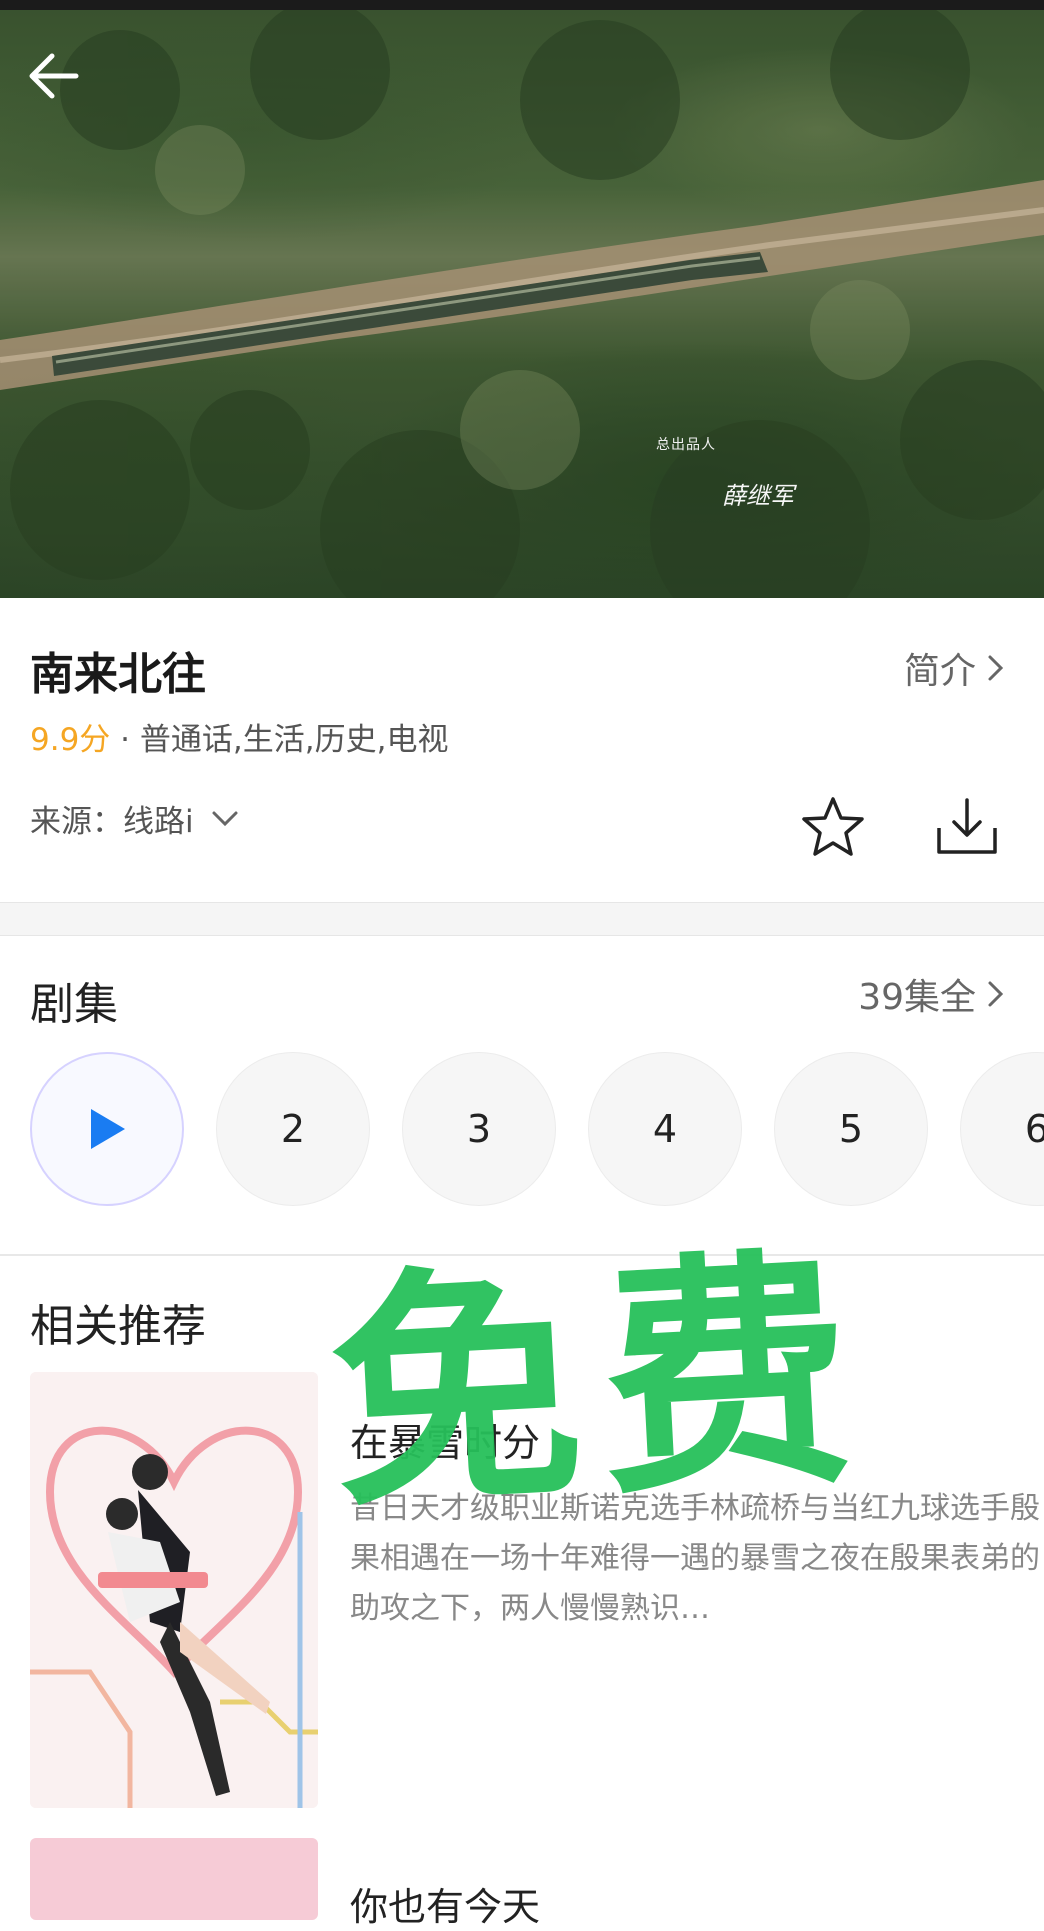 The height and width of the screenshot is (1931, 1044). I want to click on recommend-name: 在暴雪时分, so click(445, 1443).